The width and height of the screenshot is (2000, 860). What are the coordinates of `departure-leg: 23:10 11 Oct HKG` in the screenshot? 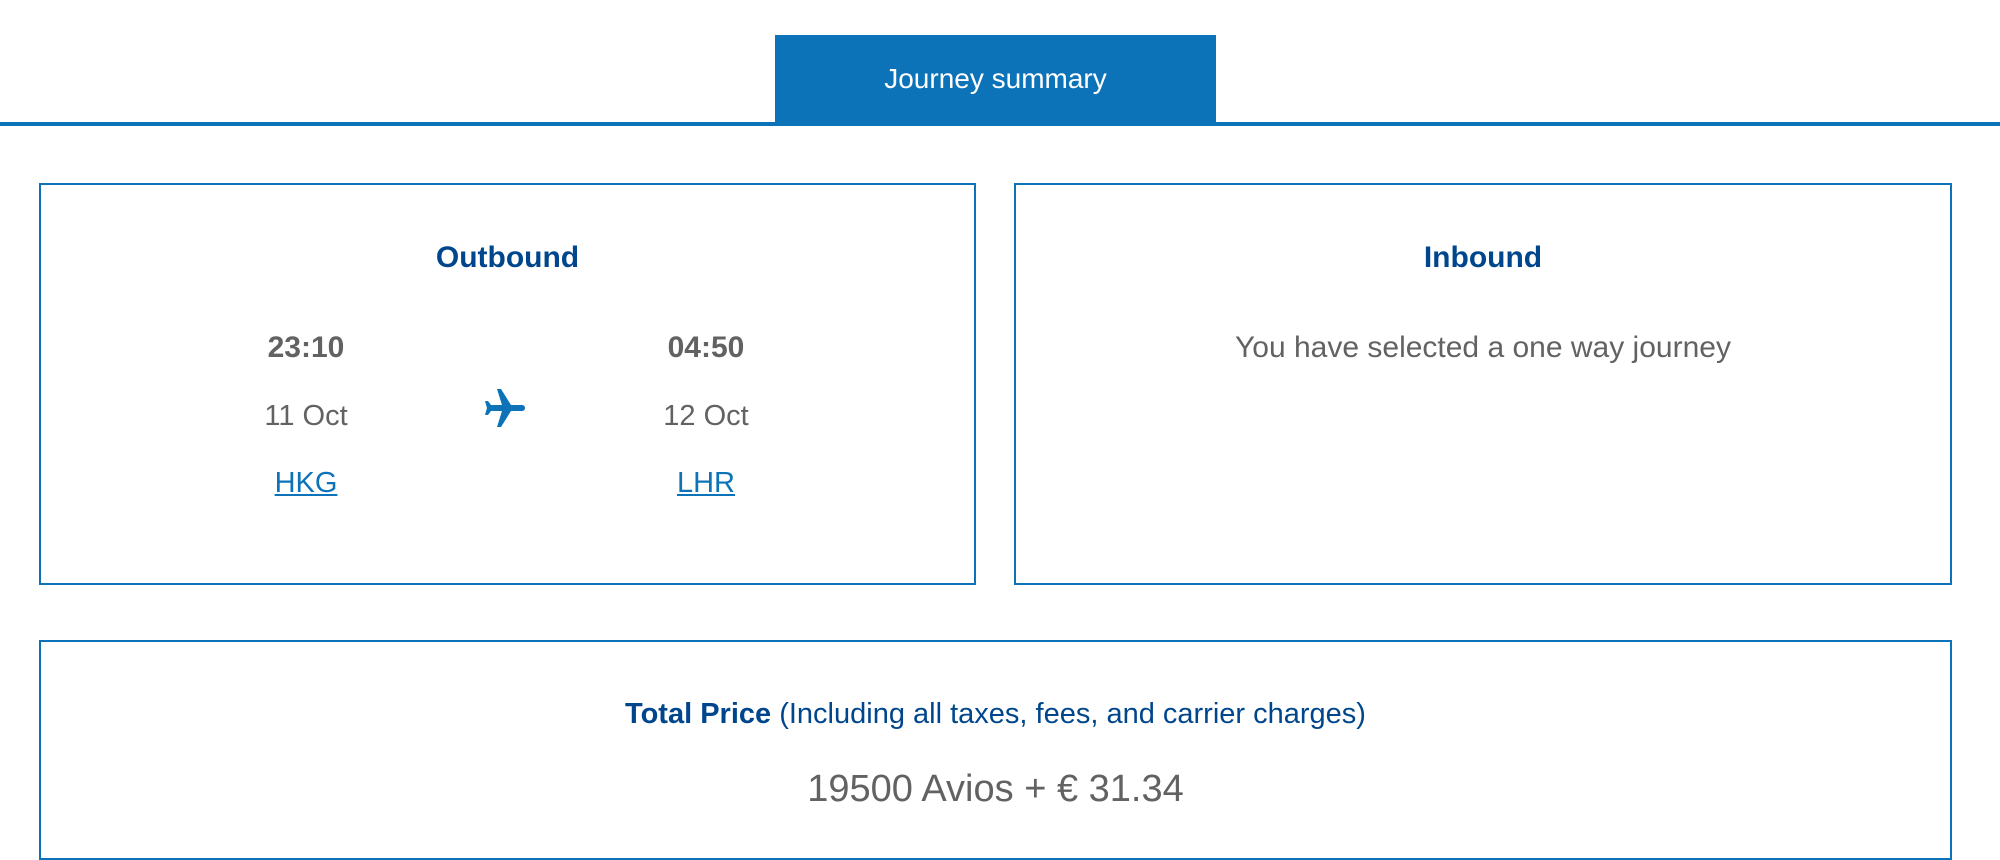 It's located at (306, 415).